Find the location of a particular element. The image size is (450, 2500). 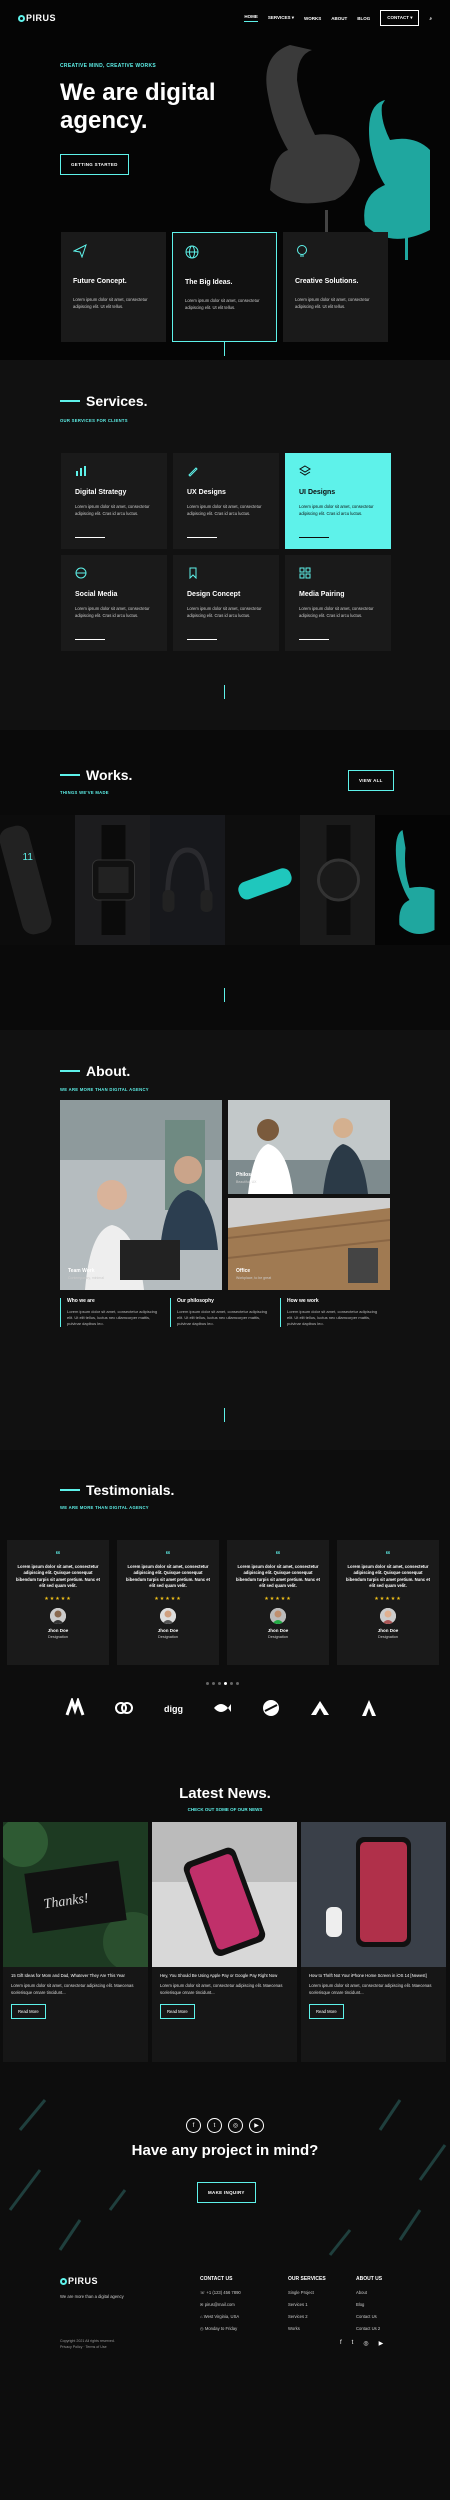

view-all-button: VIEW ALL is located at coordinates (371, 780).